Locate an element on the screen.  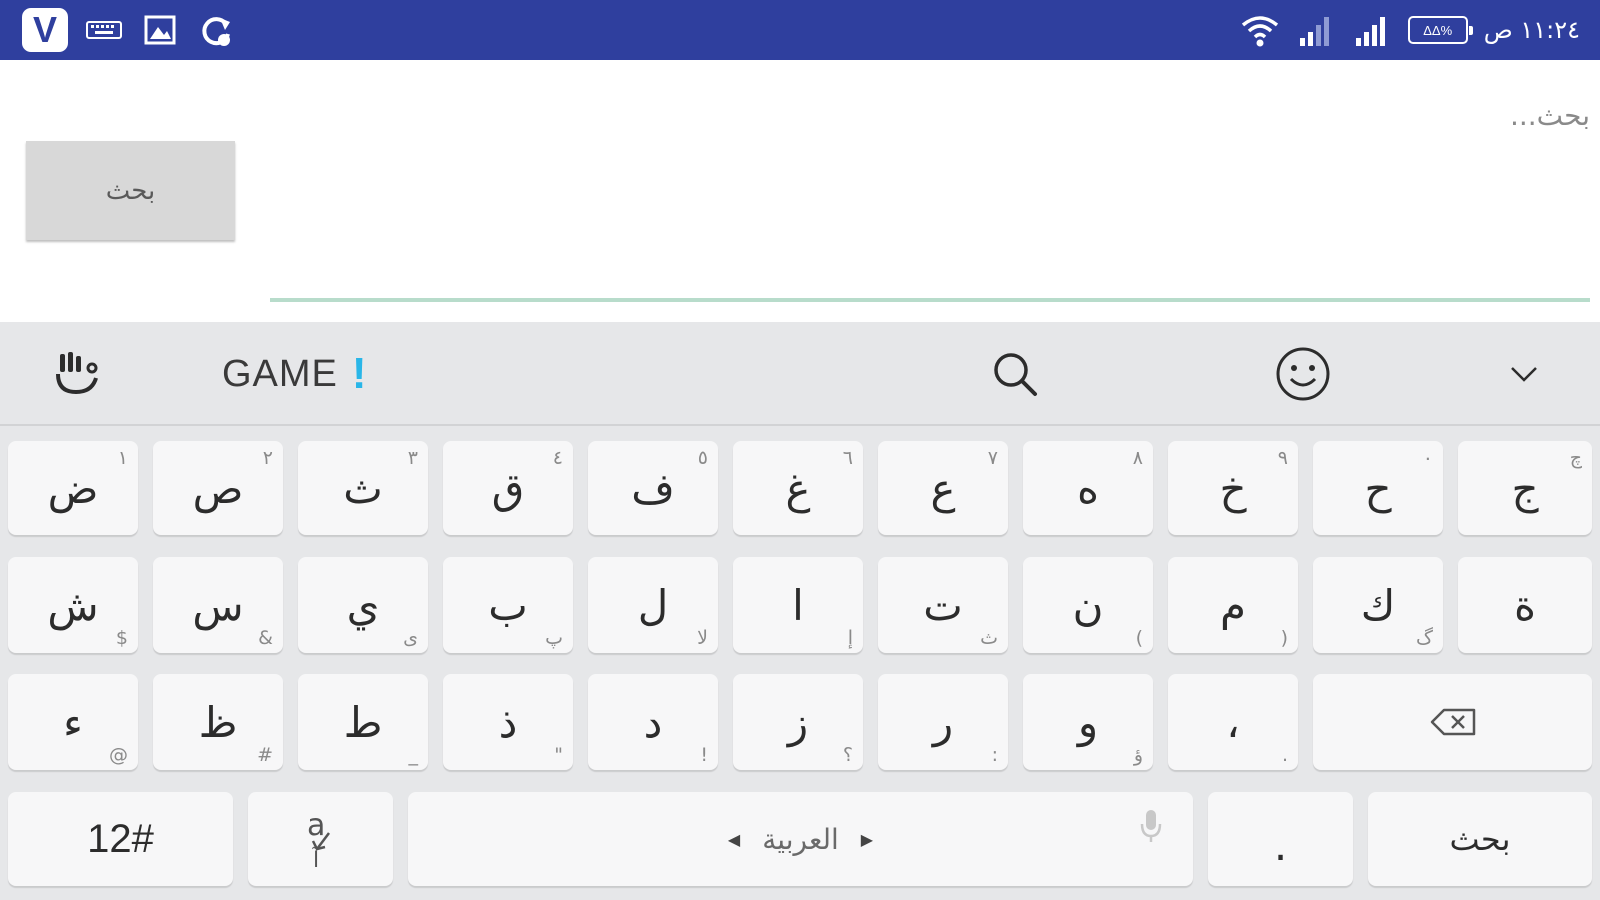
key-hint: # is located at coordinates (265, 755).